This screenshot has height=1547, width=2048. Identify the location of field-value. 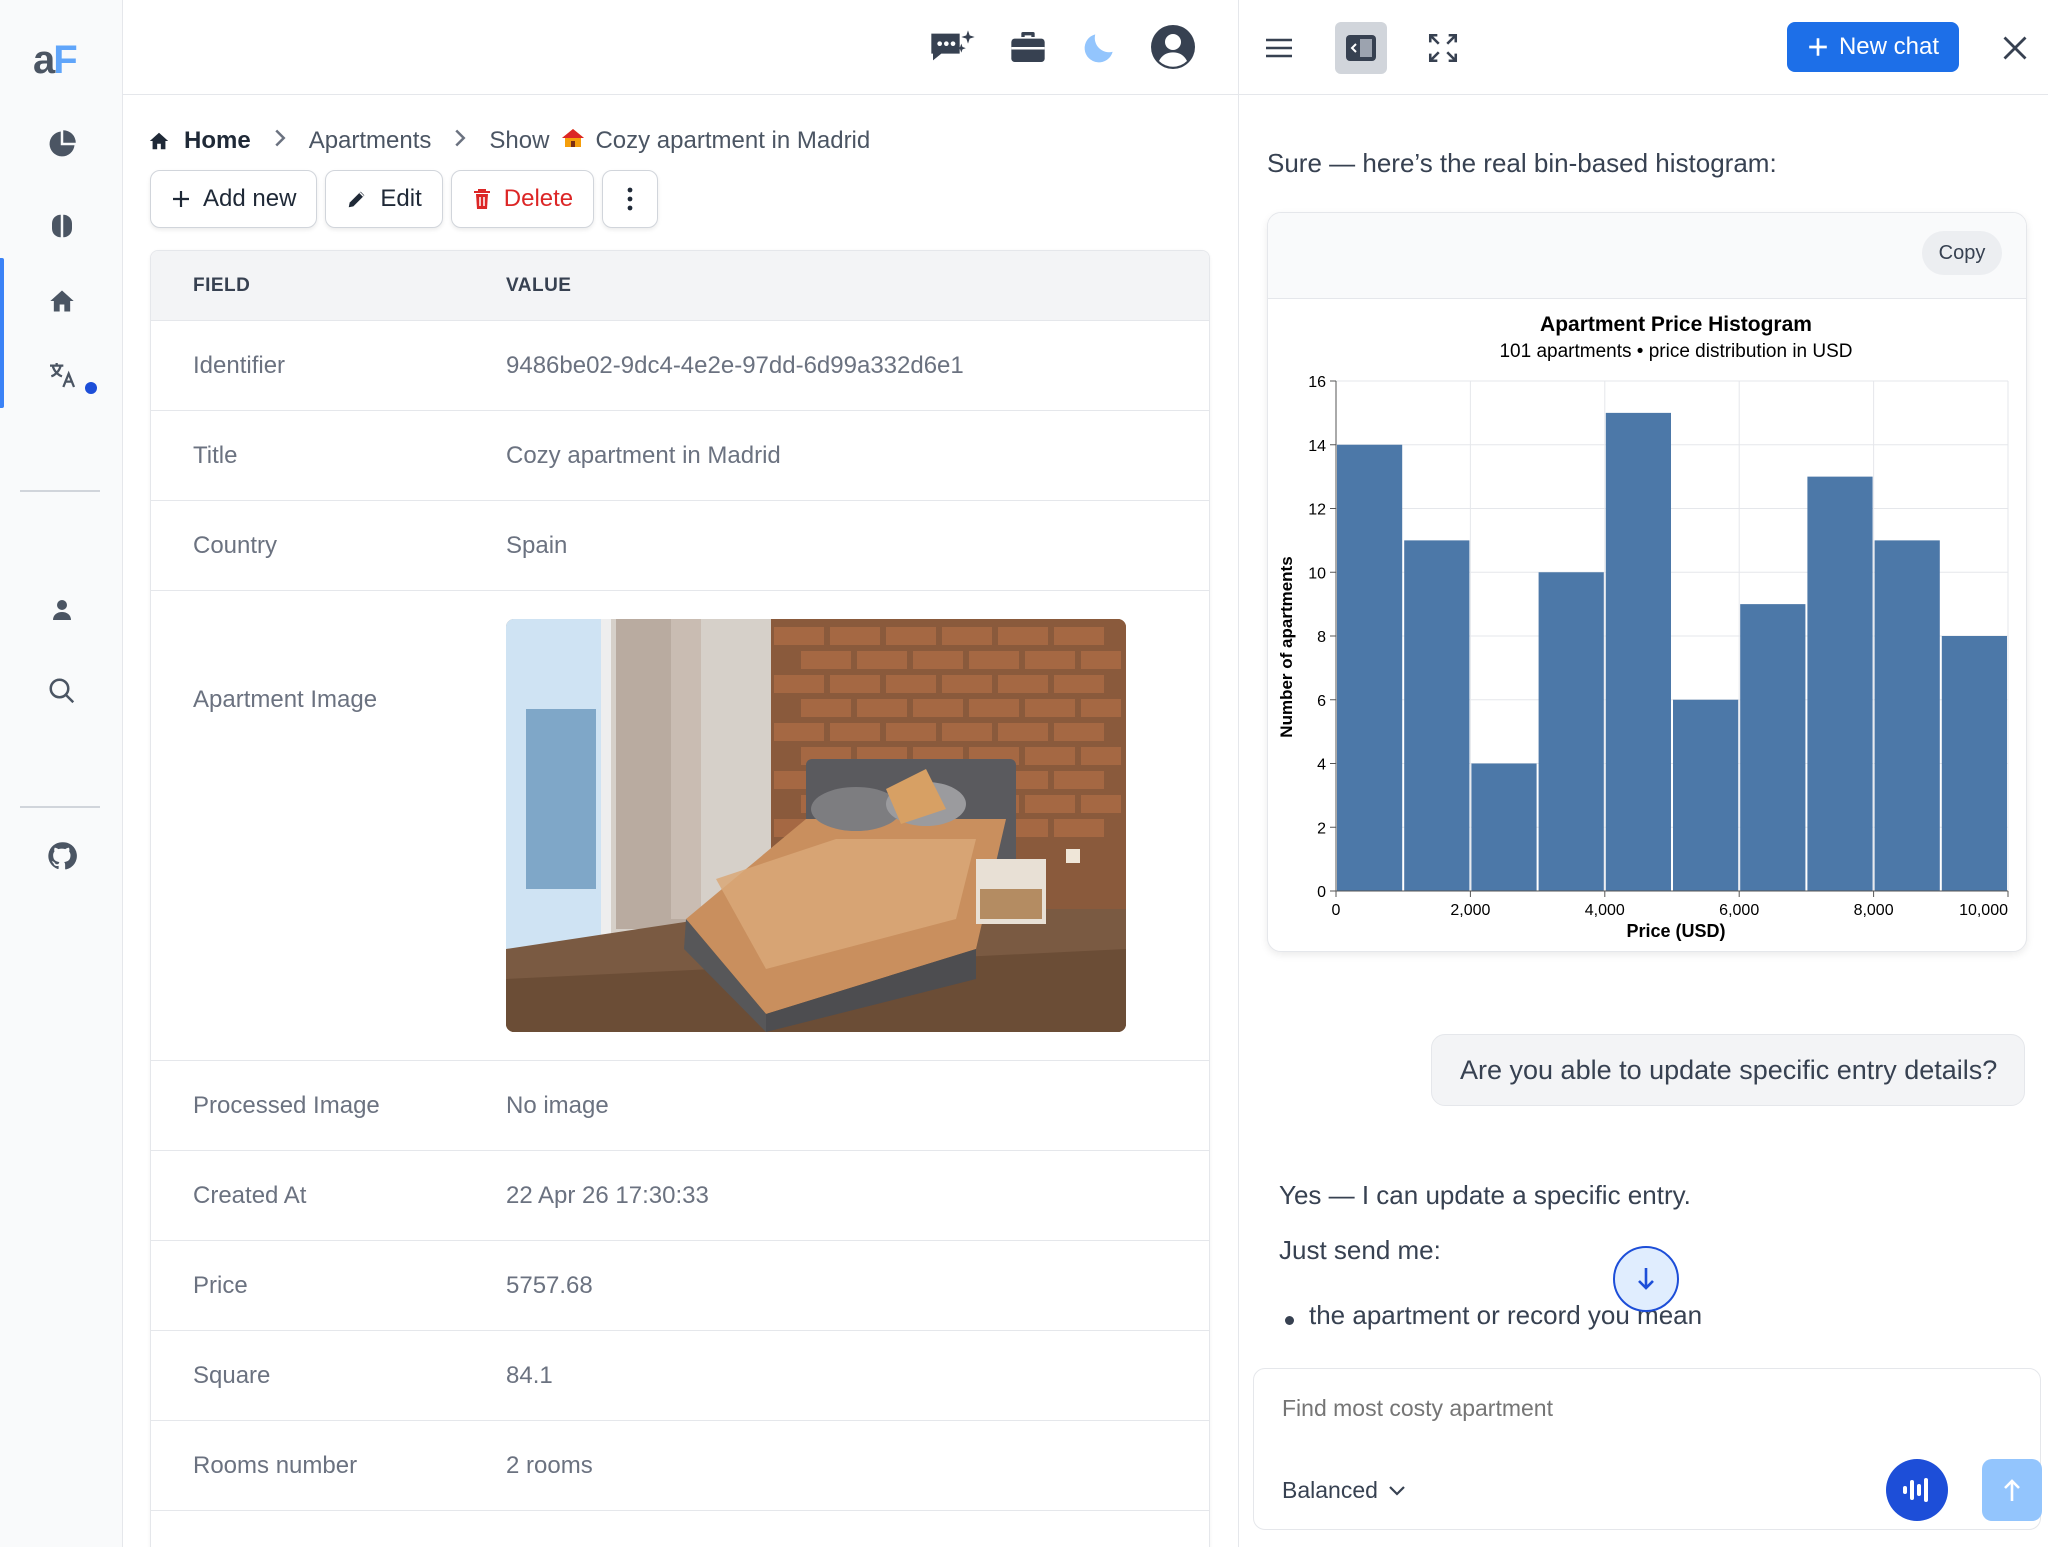
(857, 811).